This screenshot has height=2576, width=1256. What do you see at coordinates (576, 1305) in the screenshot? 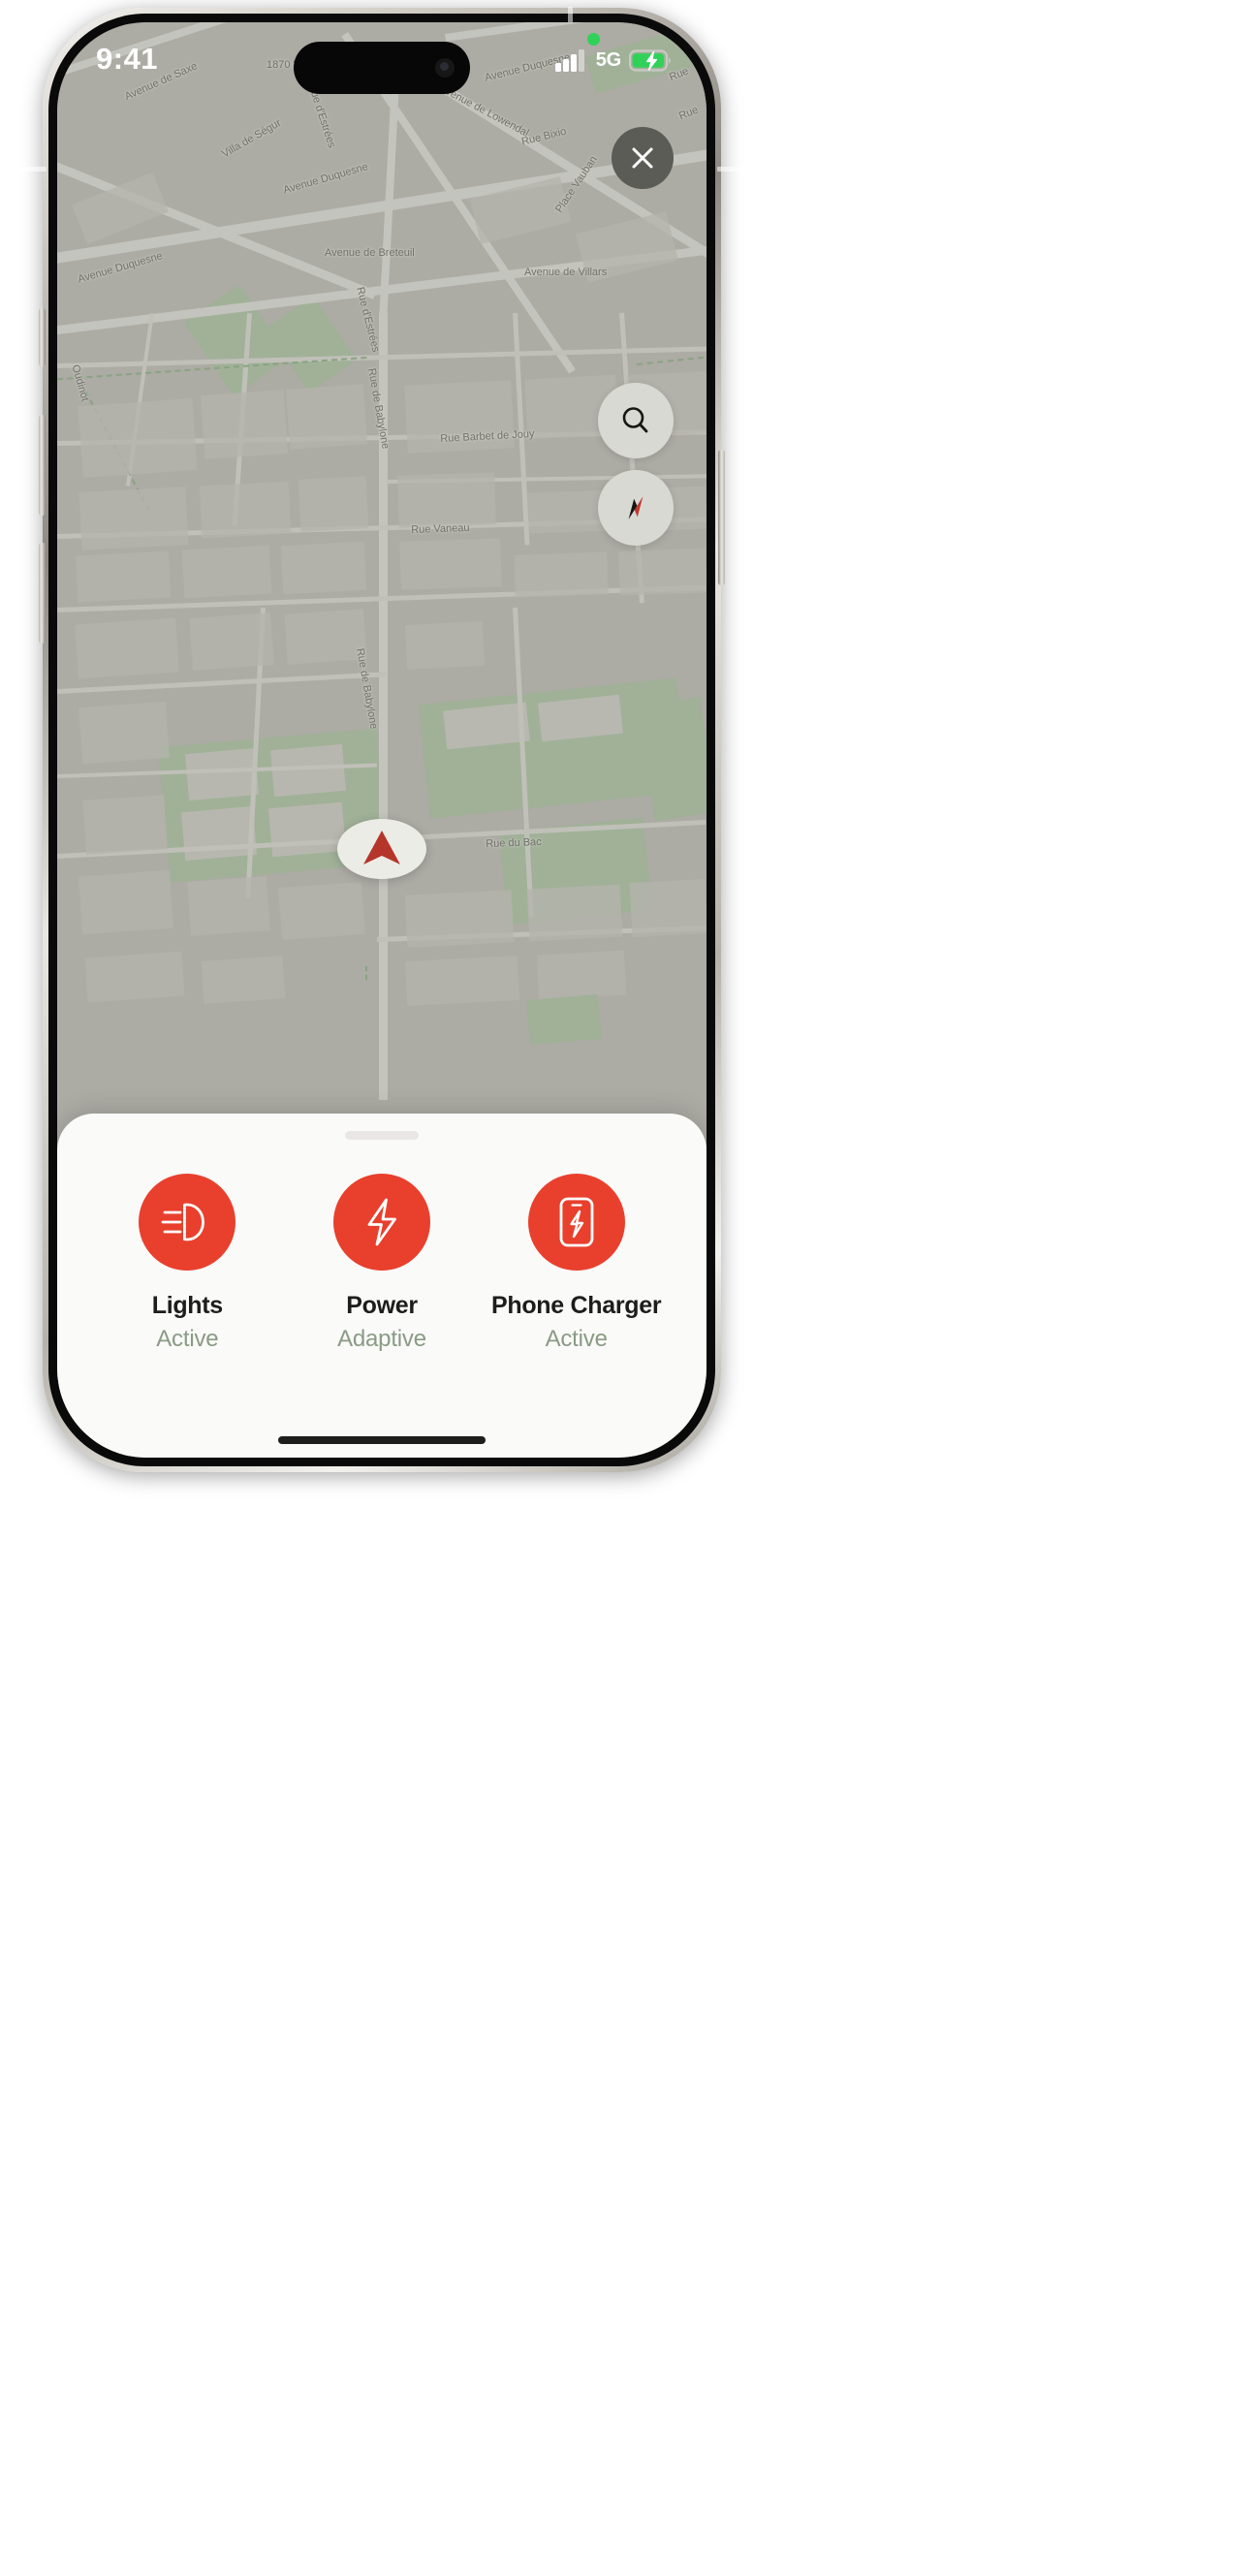
I see `tile-title: Phone Charger` at bounding box center [576, 1305].